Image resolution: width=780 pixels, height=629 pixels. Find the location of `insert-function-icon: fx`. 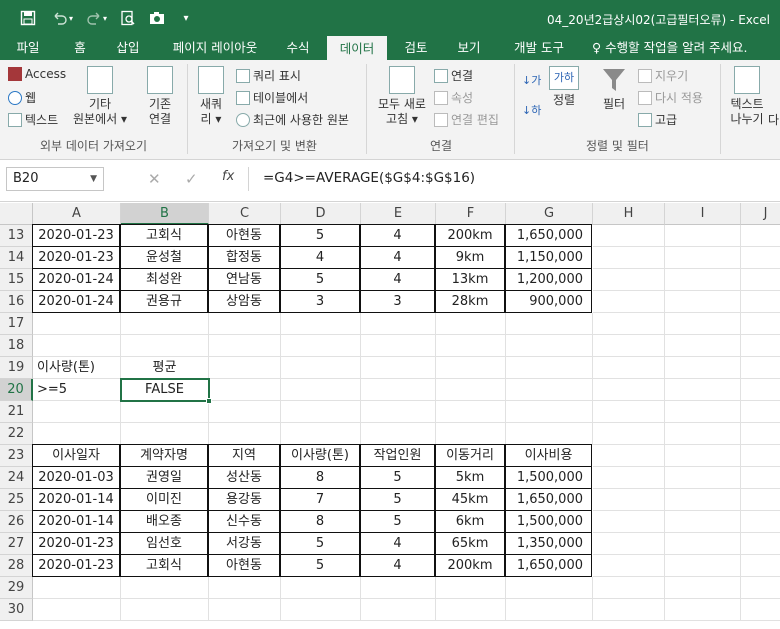

insert-function-icon: fx is located at coordinates (228, 176).